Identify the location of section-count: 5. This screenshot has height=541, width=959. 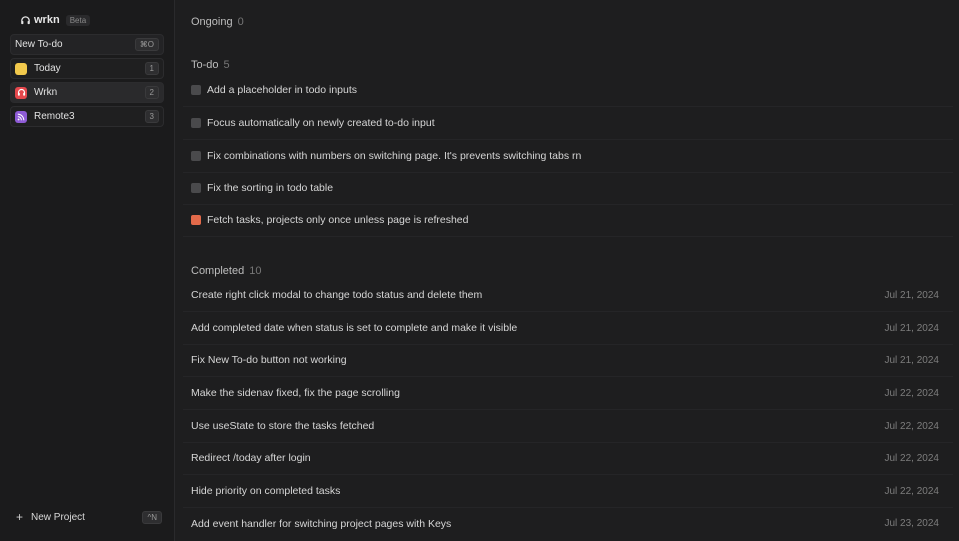
(226, 65).